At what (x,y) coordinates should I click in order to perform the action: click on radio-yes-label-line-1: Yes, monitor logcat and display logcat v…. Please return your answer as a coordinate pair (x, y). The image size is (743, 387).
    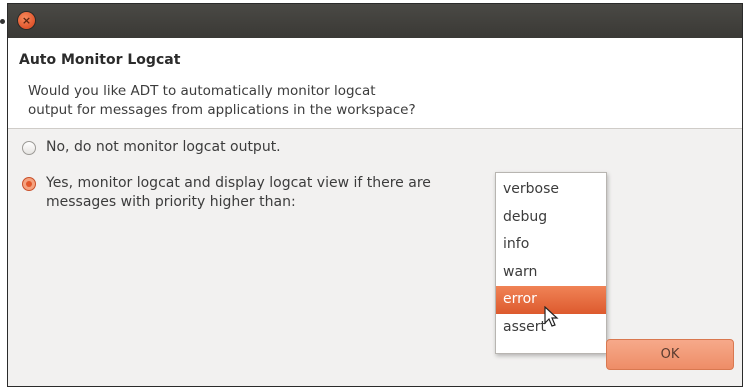
    Looking at the image, I should click on (238, 183).